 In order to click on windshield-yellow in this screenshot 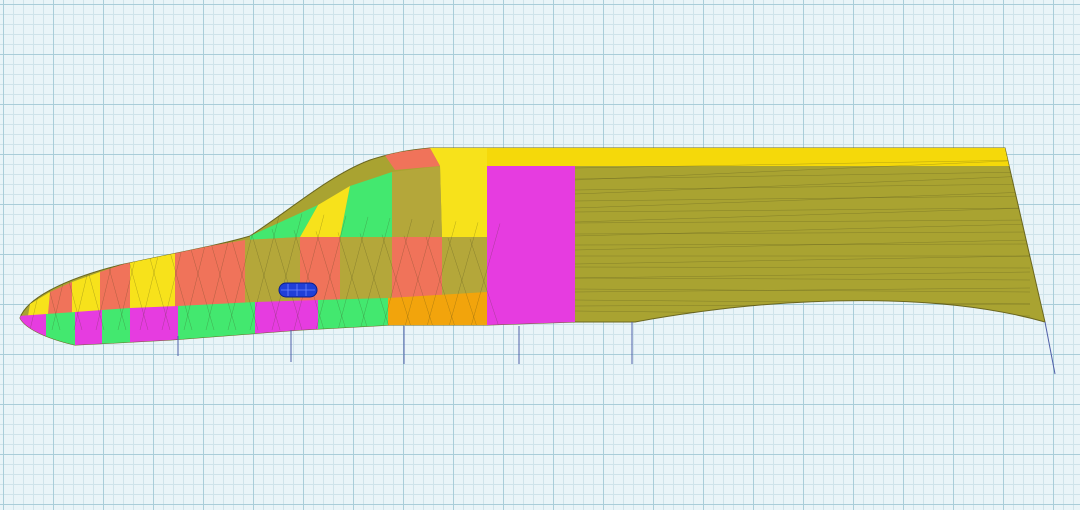, I will do `click(463, 201)`.